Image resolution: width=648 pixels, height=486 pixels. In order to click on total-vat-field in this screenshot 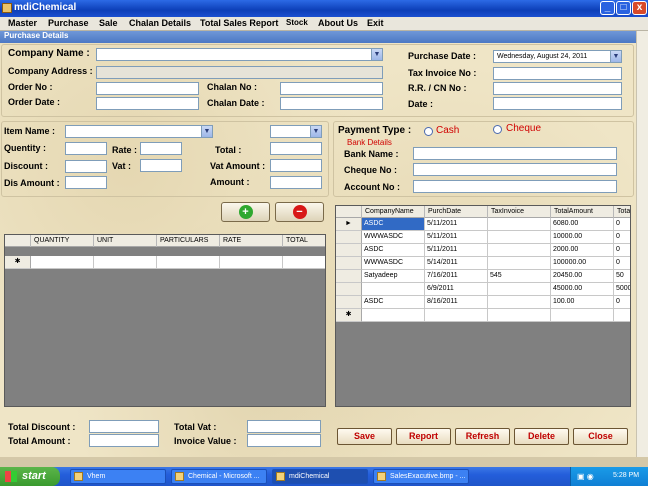, I will do `click(284, 426)`.